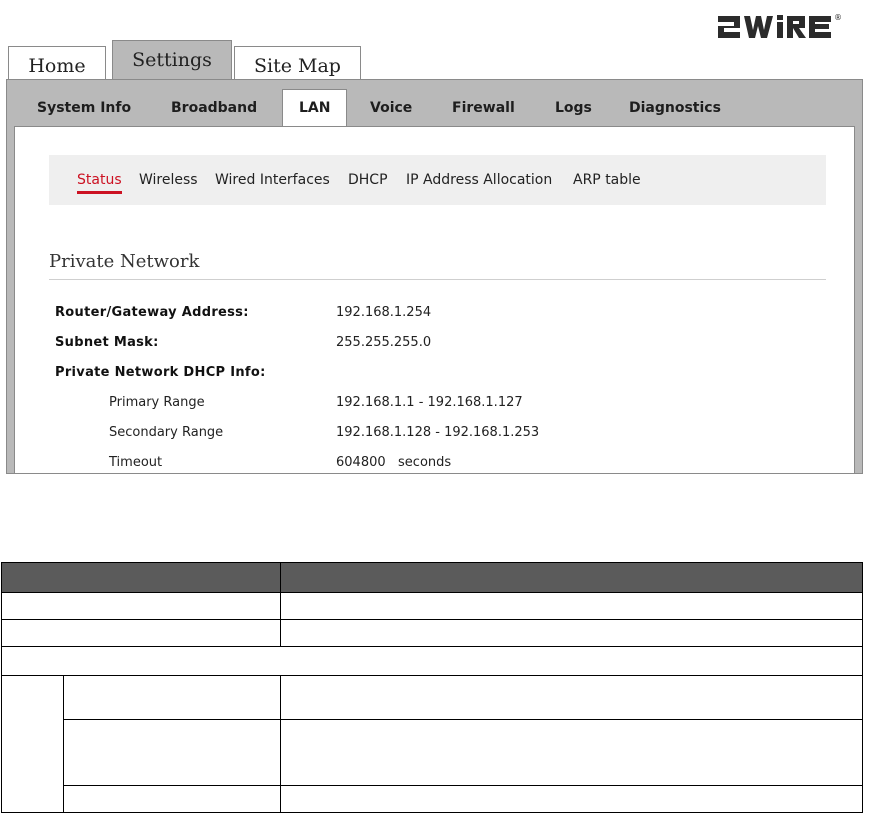 Image resolution: width=869 pixels, height=818 pixels. What do you see at coordinates (168, 180) in the screenshot?
I see `lan-link-wireless: Wireless` at bounding box center [168, 180].